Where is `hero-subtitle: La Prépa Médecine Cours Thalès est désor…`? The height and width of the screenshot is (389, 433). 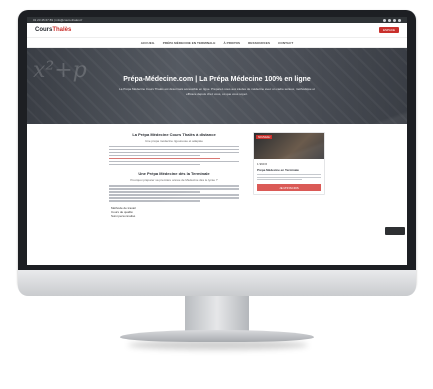
hero-subtitle: La Prépa Médecine Cours Thalès est désor… is located at coordinates (217, 91).